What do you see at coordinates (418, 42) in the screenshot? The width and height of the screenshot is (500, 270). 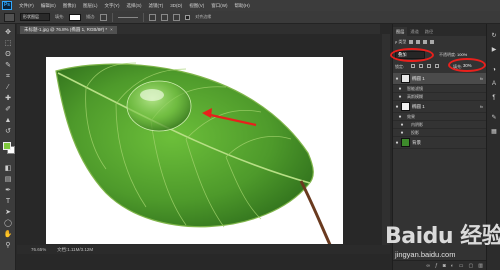 I see `adjustment-filter-icon` at bounding box center [418, 42].